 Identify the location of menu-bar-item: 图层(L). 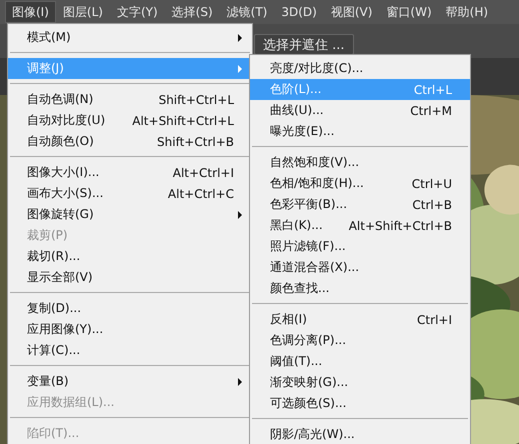
(83, 12).